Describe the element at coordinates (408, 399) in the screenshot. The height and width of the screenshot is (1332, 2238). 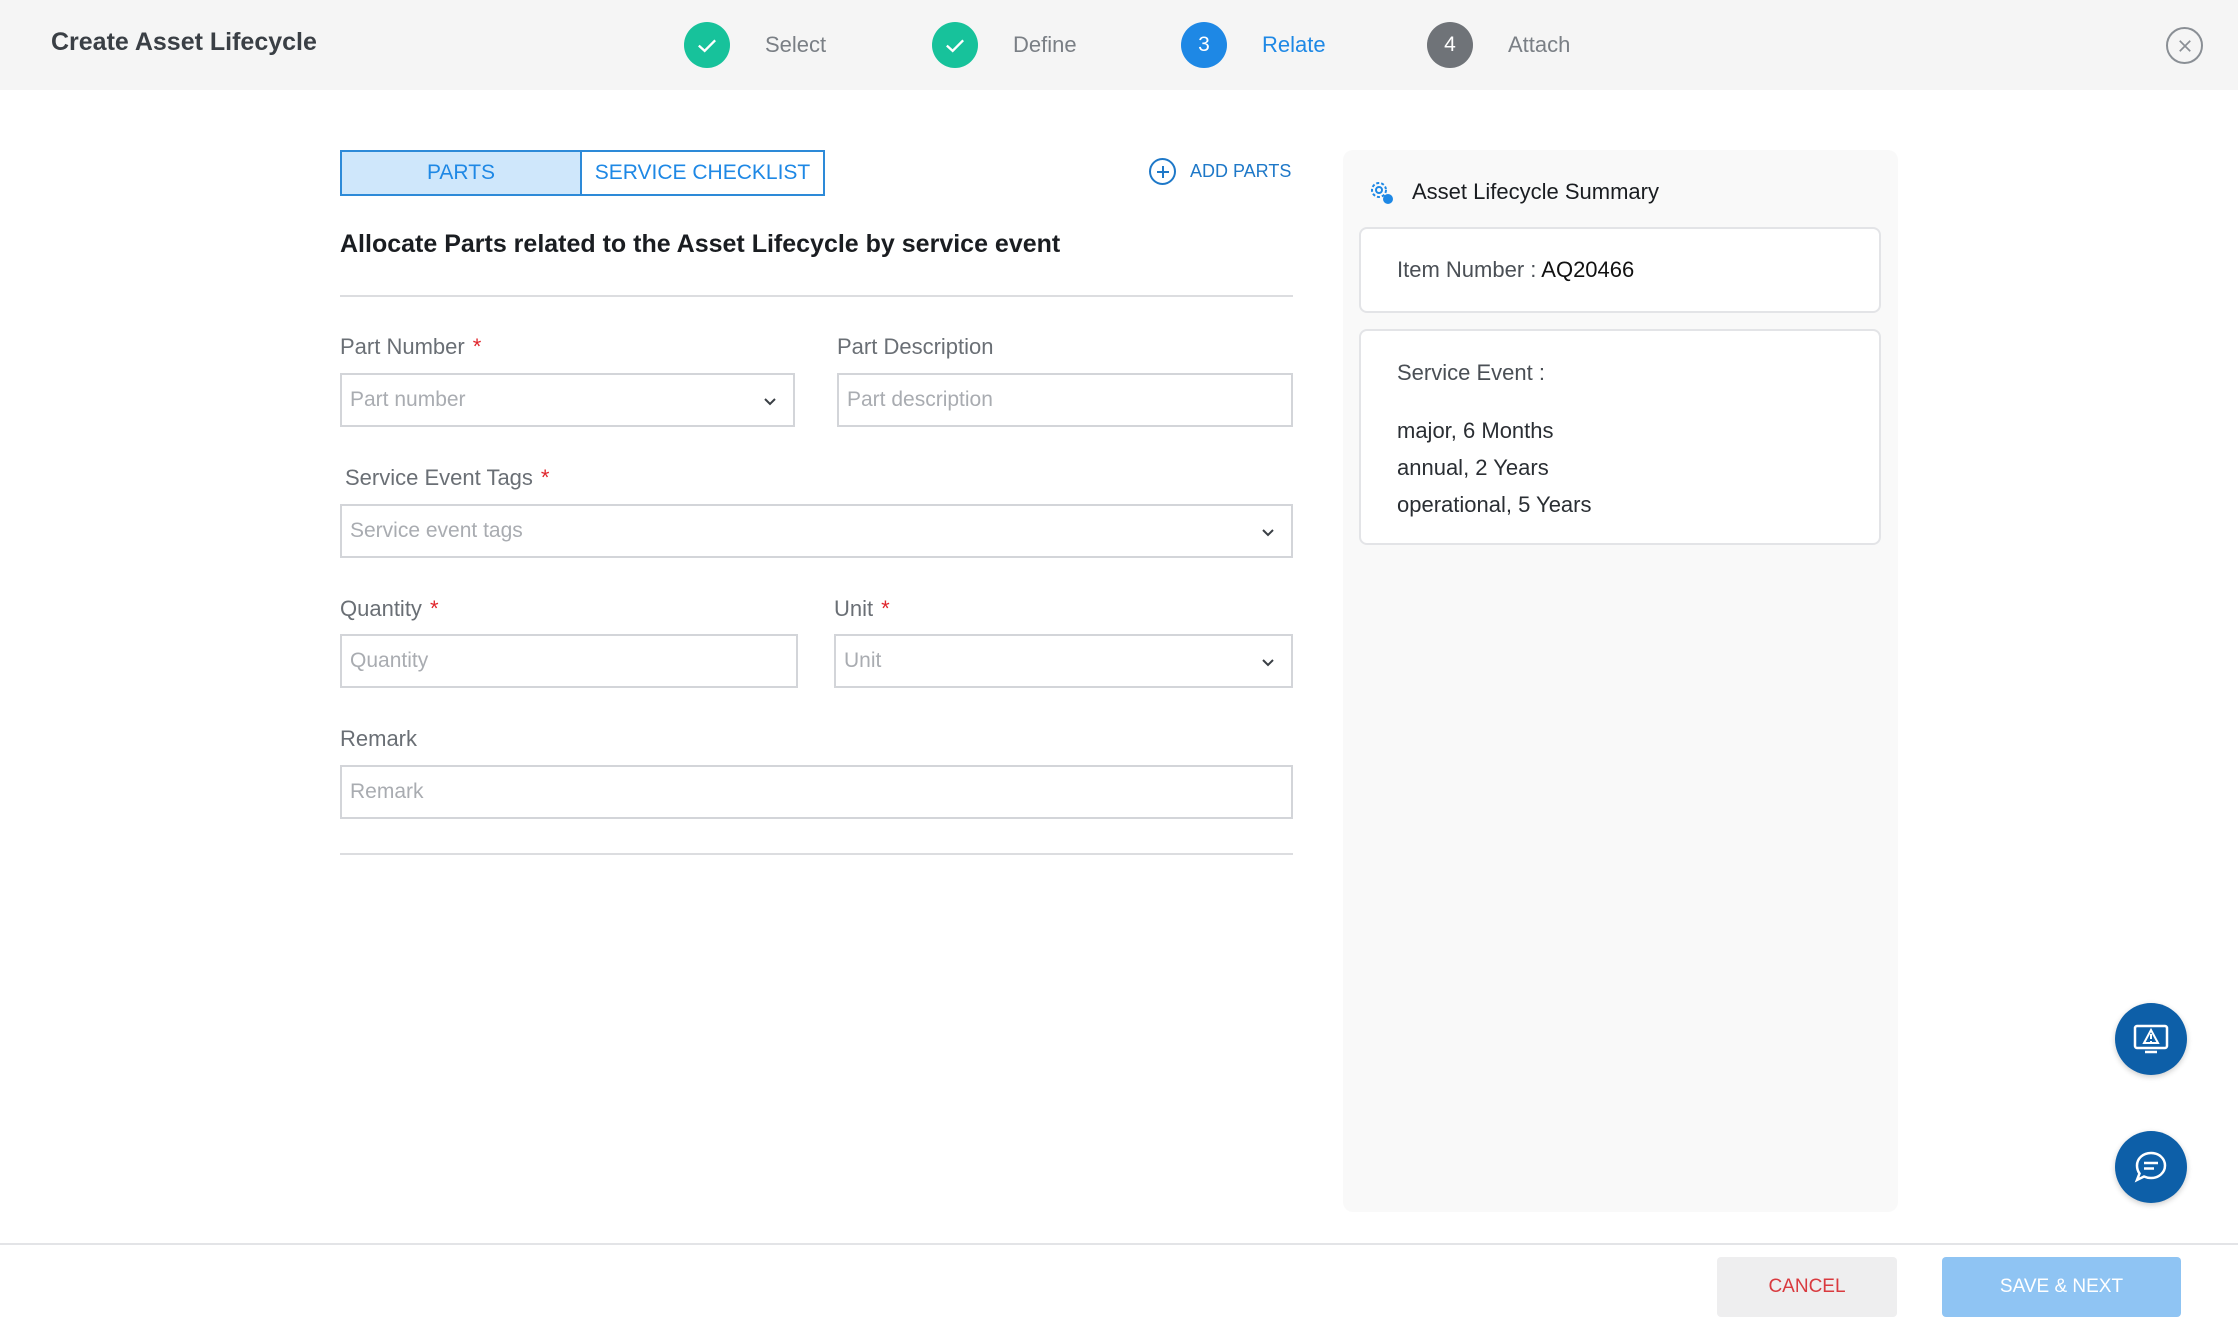
I see `placeholder-text: Part number` at that location.